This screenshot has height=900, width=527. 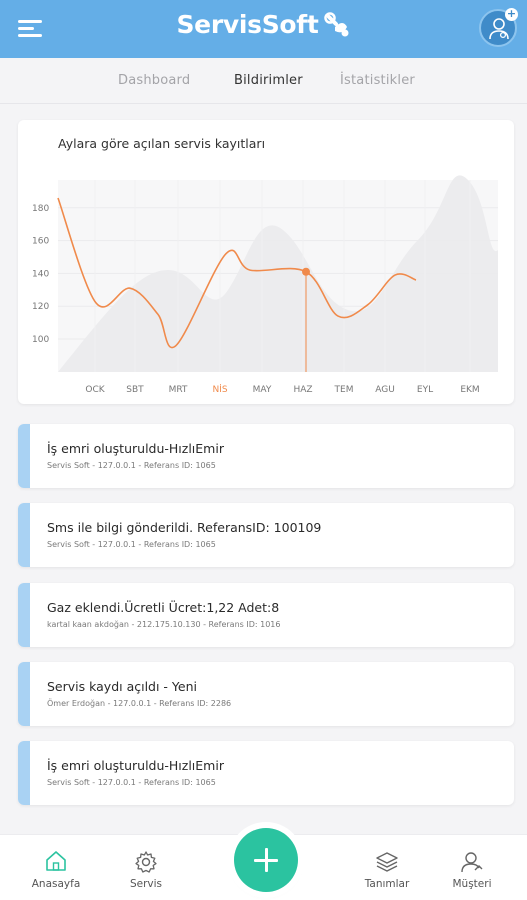 I want to click on nav-servis: Servis, so click(x=146, y=867).